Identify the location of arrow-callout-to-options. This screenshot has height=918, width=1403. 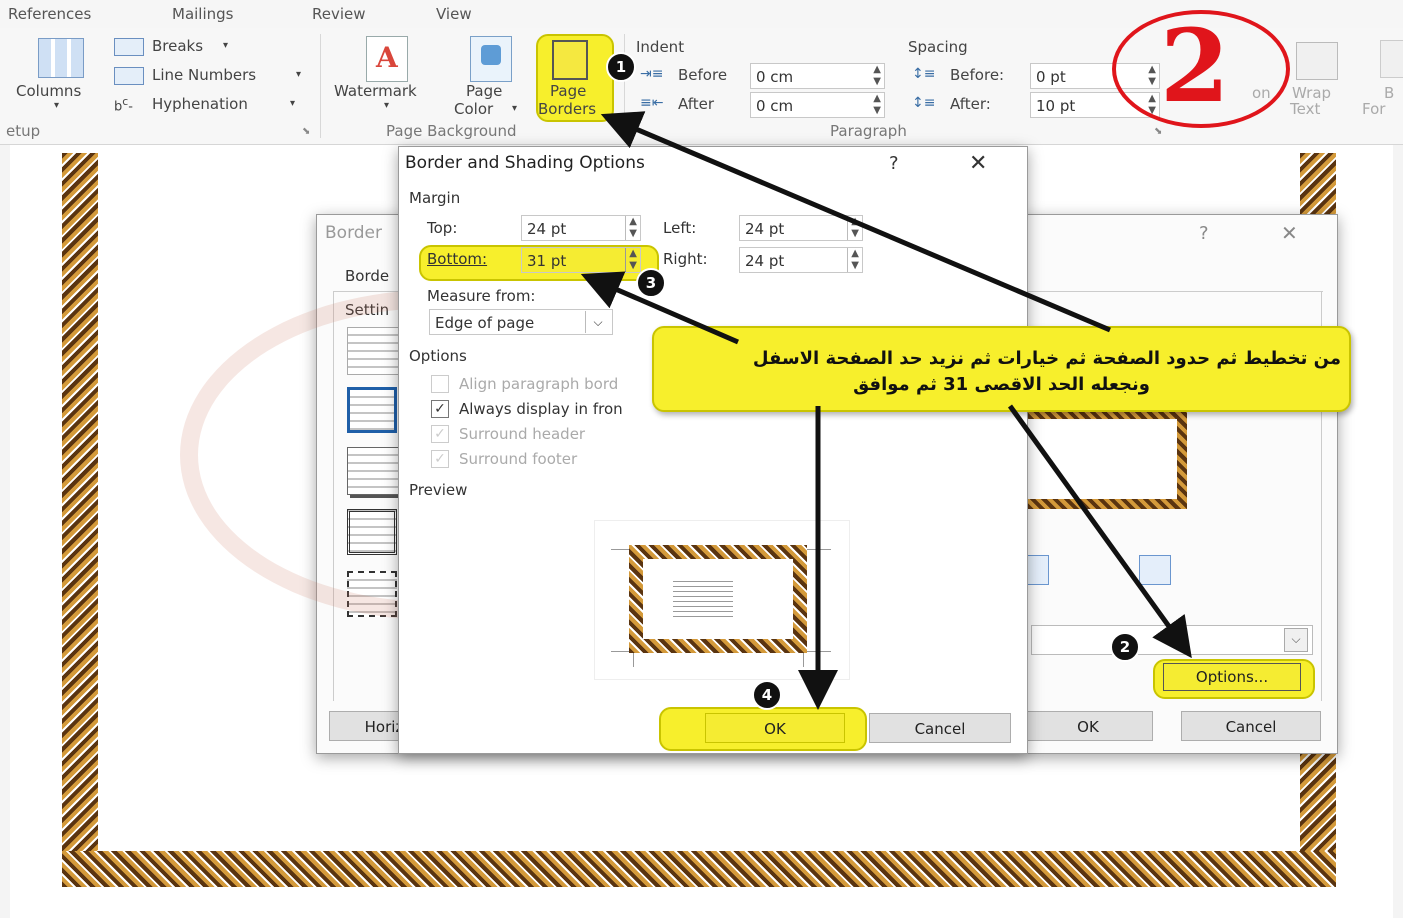
(1099, 531).